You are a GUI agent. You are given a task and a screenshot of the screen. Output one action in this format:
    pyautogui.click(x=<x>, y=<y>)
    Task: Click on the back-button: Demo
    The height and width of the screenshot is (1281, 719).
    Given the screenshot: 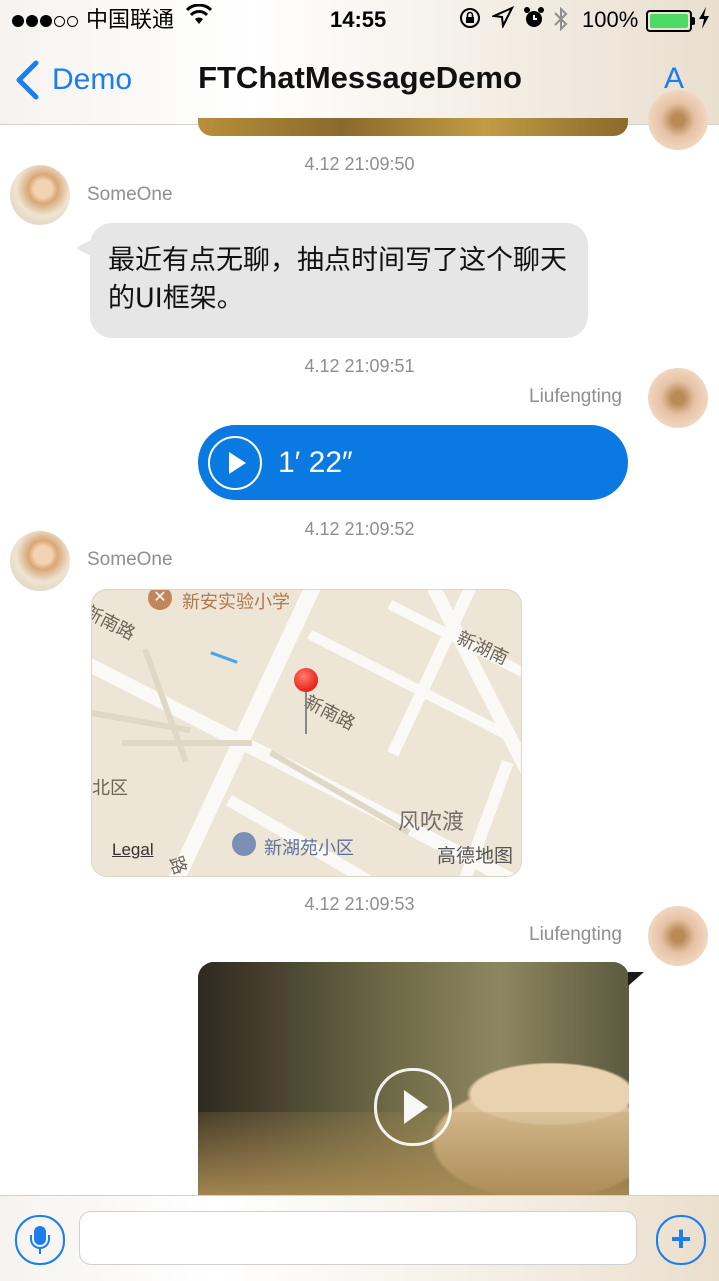 What is the action you would take?
    pyautogui.click(x=73, y=80)
    